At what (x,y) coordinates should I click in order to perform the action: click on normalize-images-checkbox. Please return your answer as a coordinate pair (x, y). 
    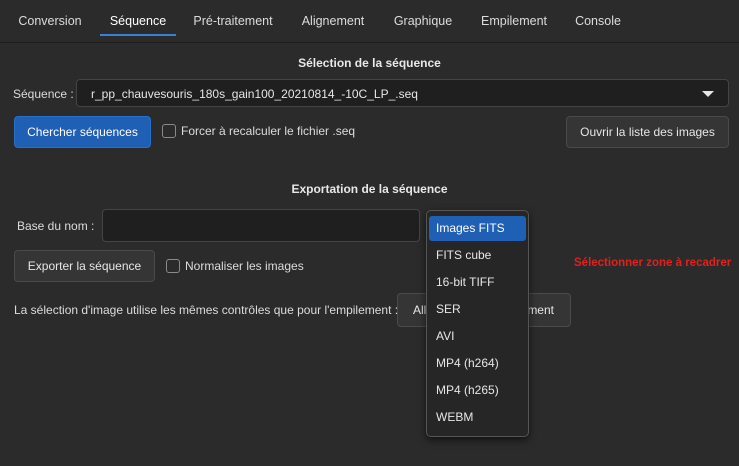
    Looking at the image, I should click on (173, 266).